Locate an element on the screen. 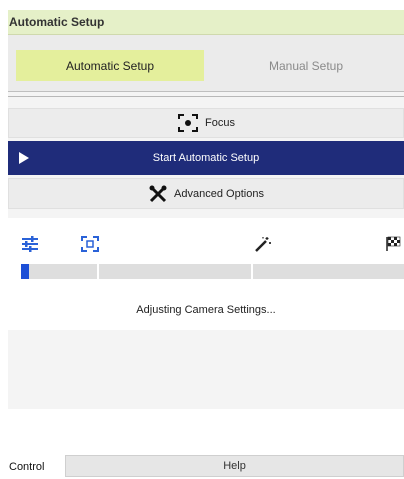 This screenshot has height=479, width=404. control-label: Control is located at coordinates (27, 467).